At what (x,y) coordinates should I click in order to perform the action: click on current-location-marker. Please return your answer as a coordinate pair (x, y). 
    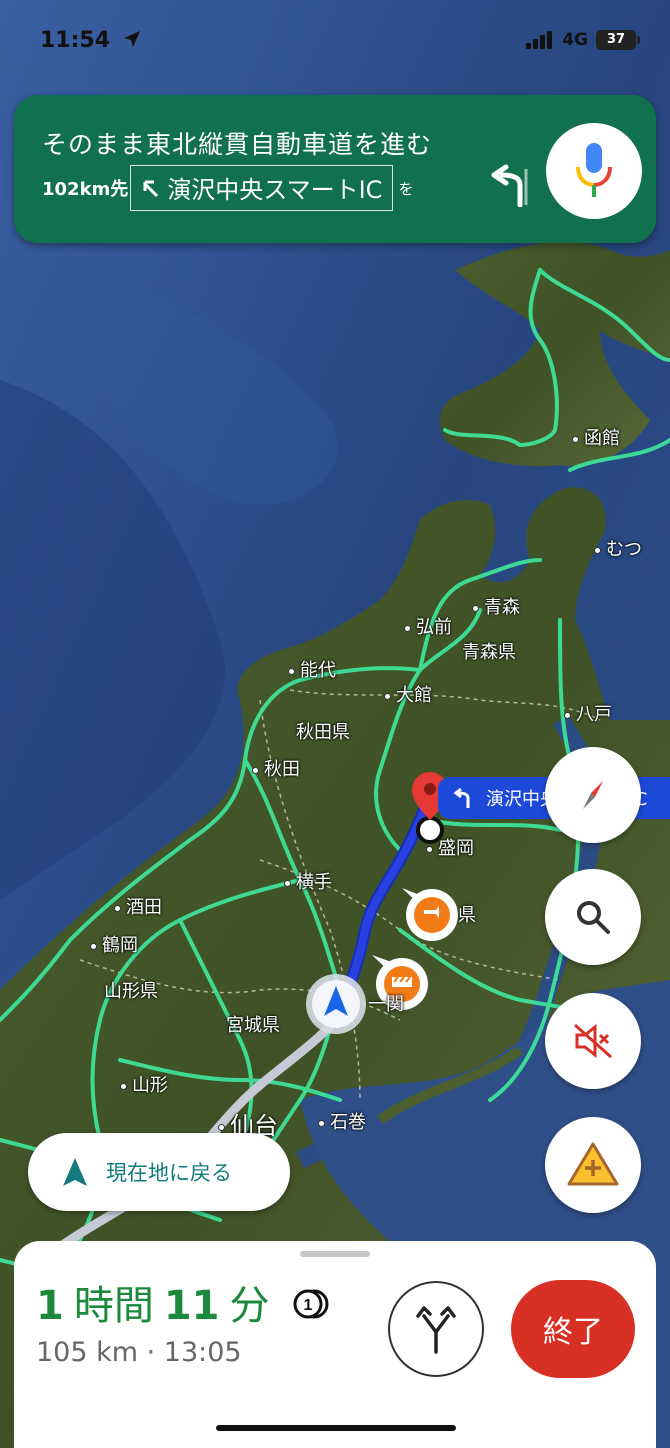
    Looking at the image, I should click on (336, 1004).